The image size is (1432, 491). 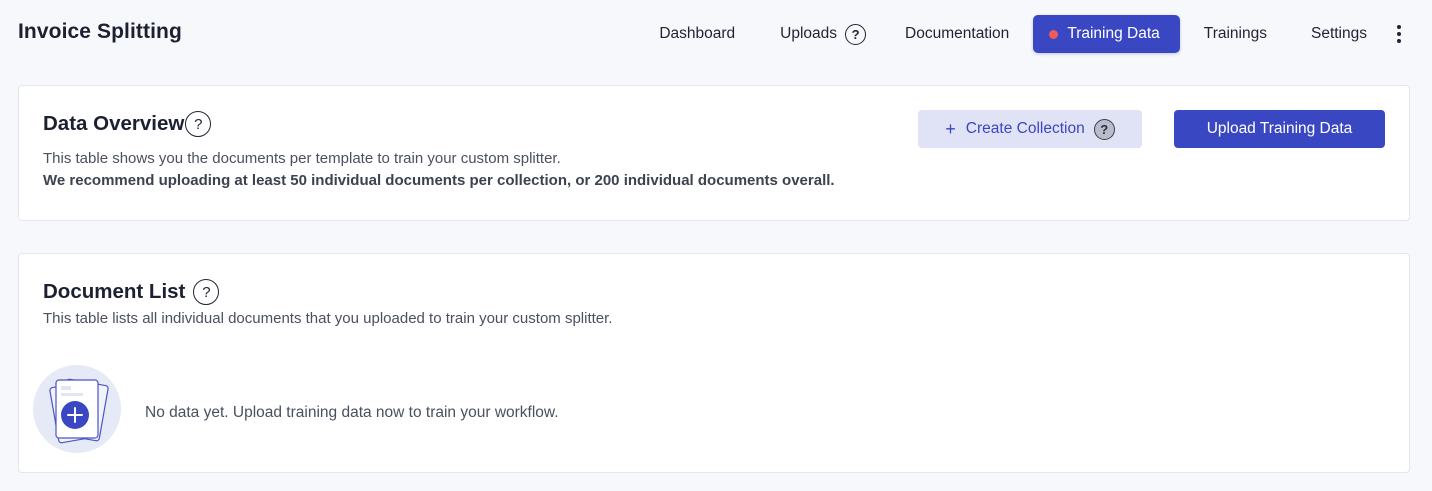 I want to click on data-overview-title-text: Data Overview, so click(x=114, y=123).